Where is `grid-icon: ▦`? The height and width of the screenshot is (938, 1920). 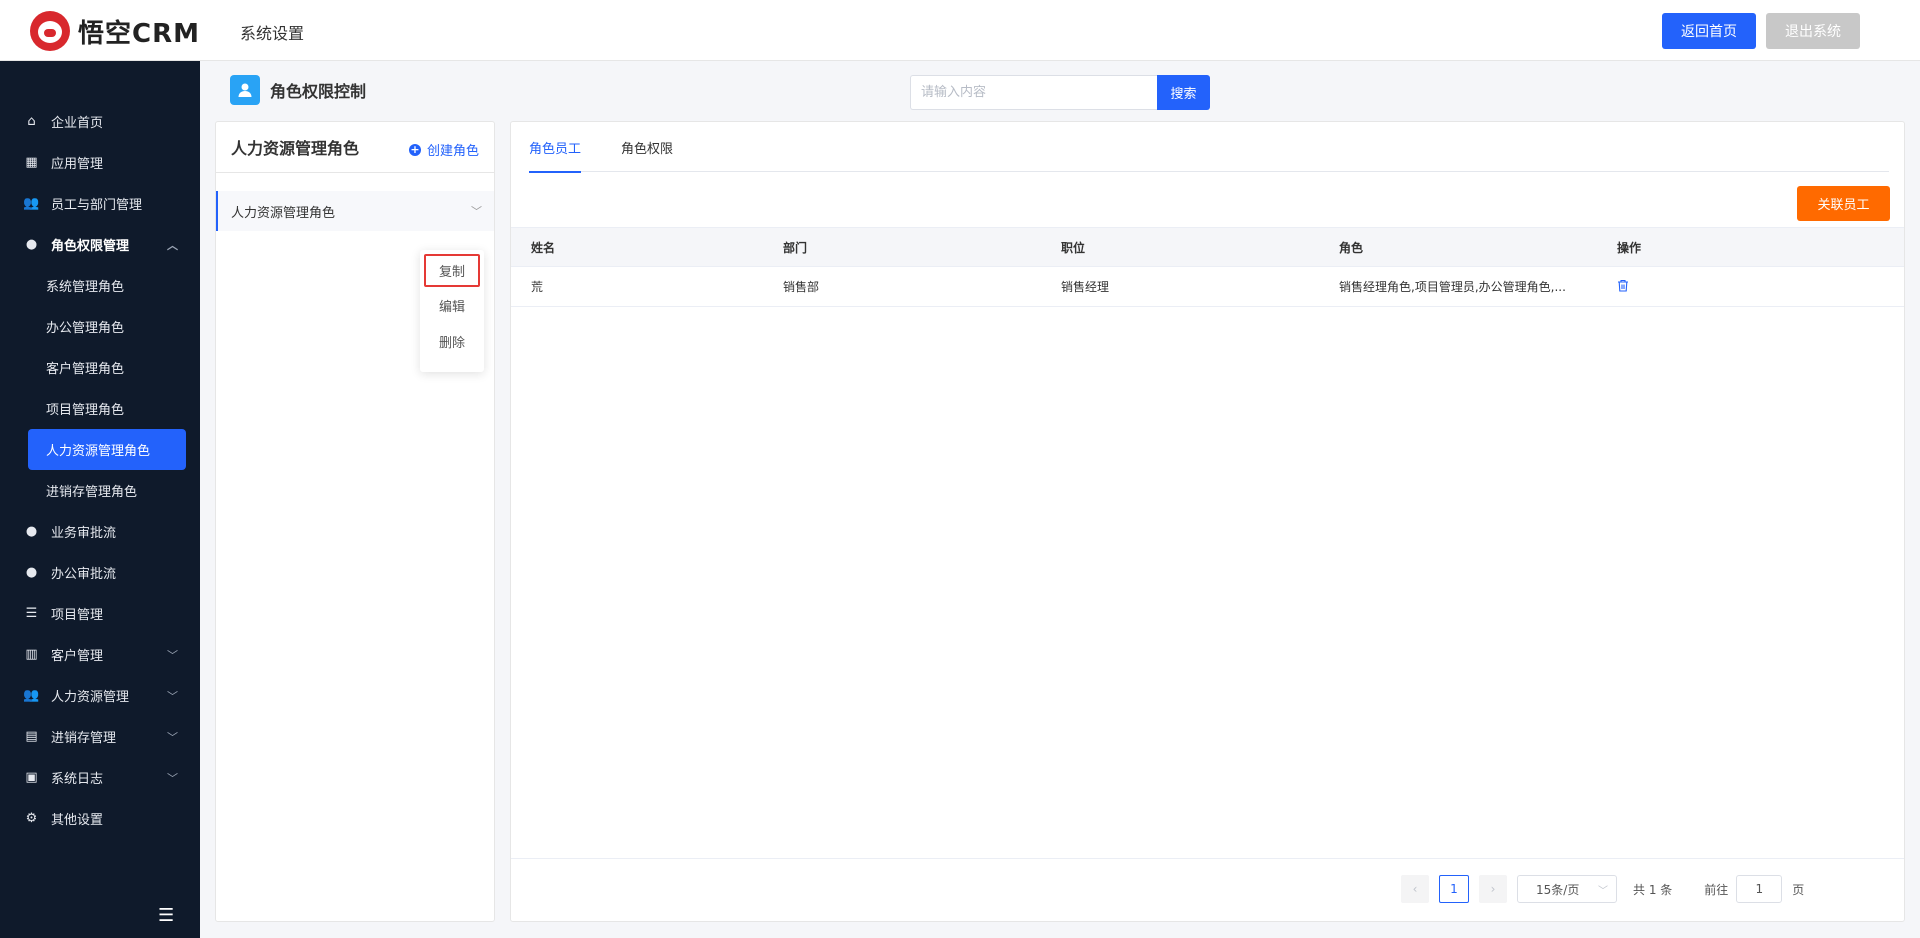
grid-icon: ▦ is located at coordinates (31, 162).